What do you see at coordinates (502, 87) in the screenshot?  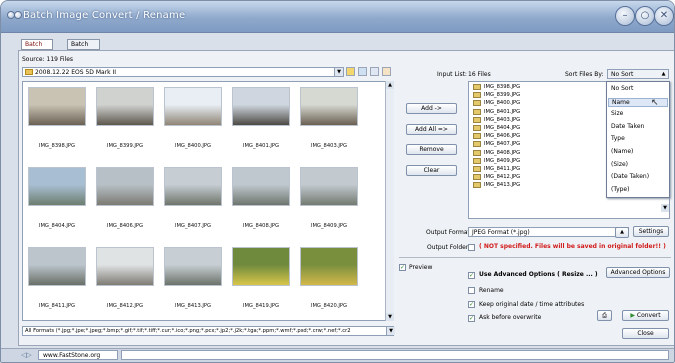 I see `file-list-item-label: IMG_8398.JPG` at bounding box center [502, 87].